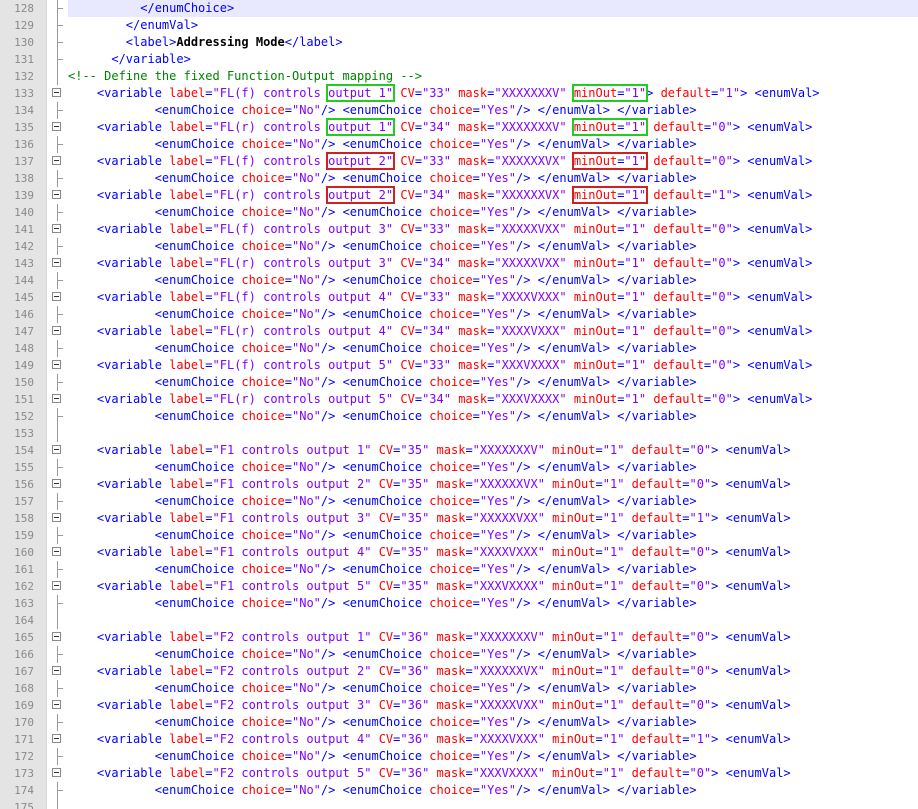 This screenshot has width=918, height=809. Describe the element at coordinates (459, 8) in the screenshot. I see `code-line: 128 </enumChoice>` at that location.